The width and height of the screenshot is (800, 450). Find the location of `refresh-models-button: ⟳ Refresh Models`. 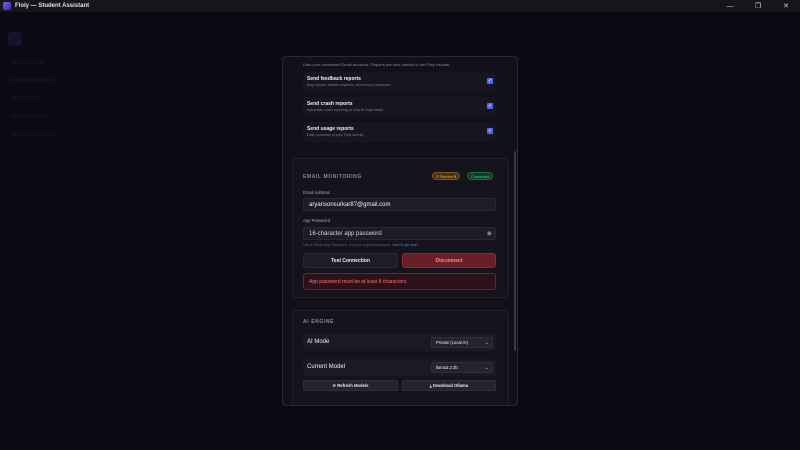

refresh-models-button: ⟳ Refresh Models is located at coordinates (350, 385).